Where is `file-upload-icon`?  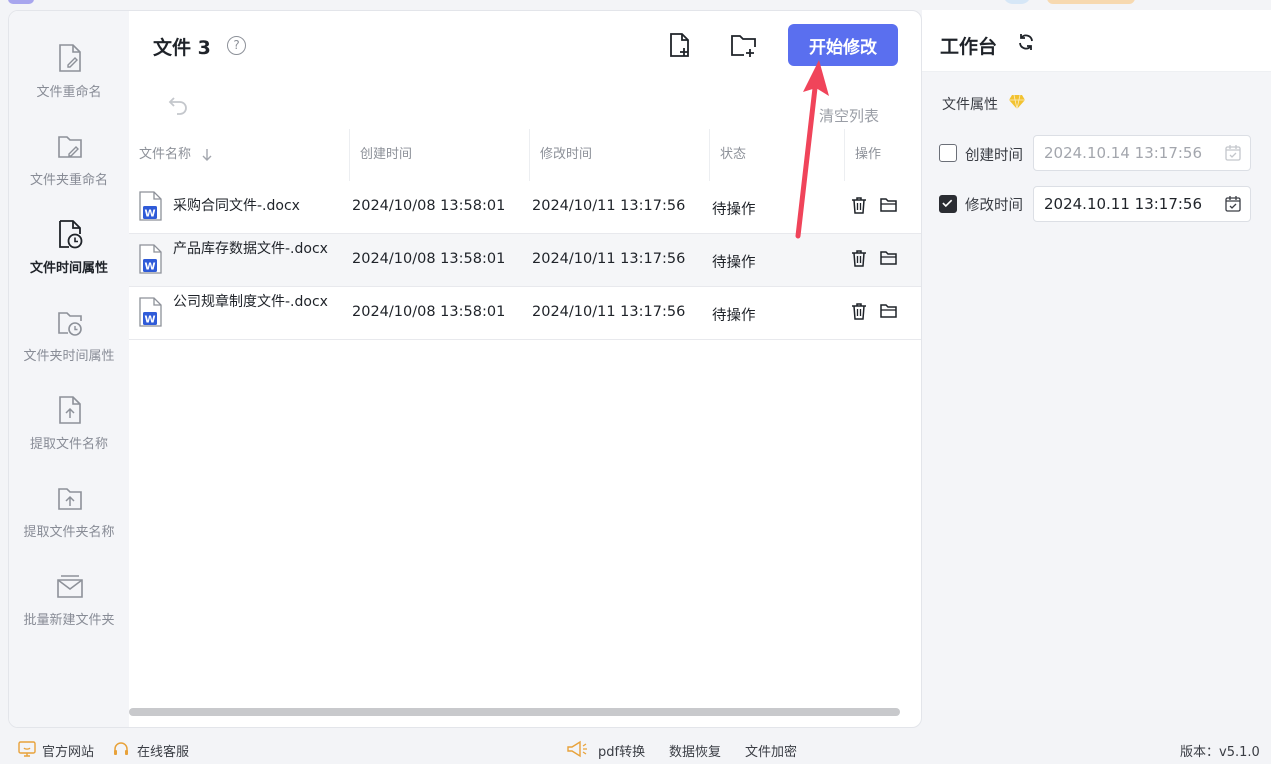 file-upload-icon is located at coordinates (70, 410).